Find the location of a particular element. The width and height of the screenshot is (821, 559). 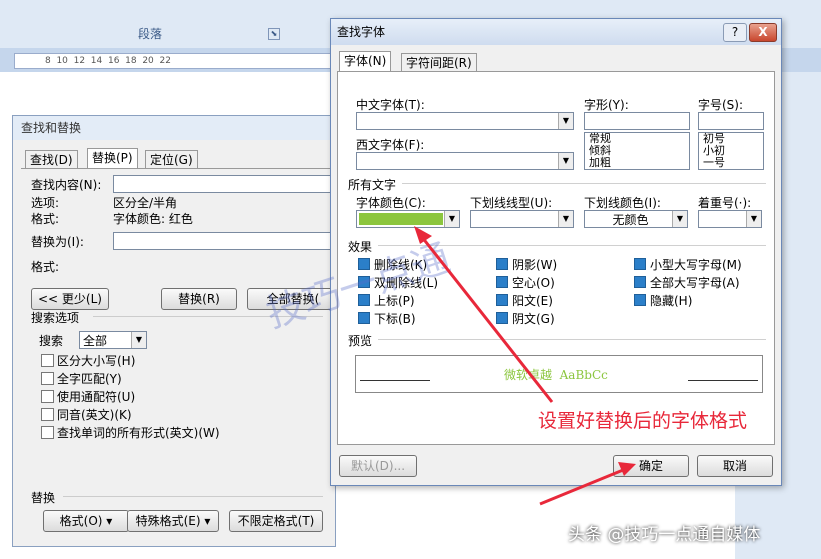

annotation-arrows is located at coordinates (525, 366).